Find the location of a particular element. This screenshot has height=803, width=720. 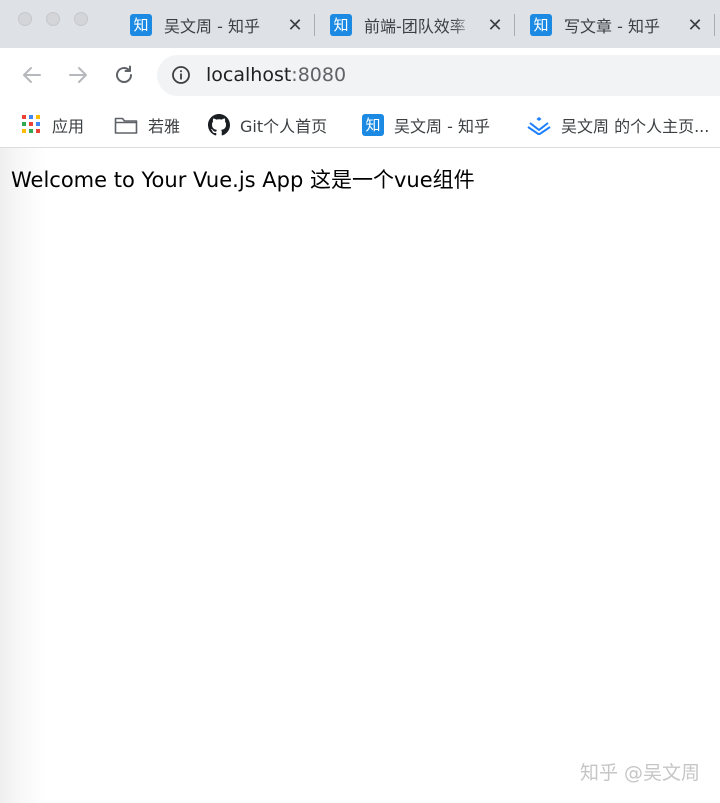

github-icon is located at coordinates (219, 125).